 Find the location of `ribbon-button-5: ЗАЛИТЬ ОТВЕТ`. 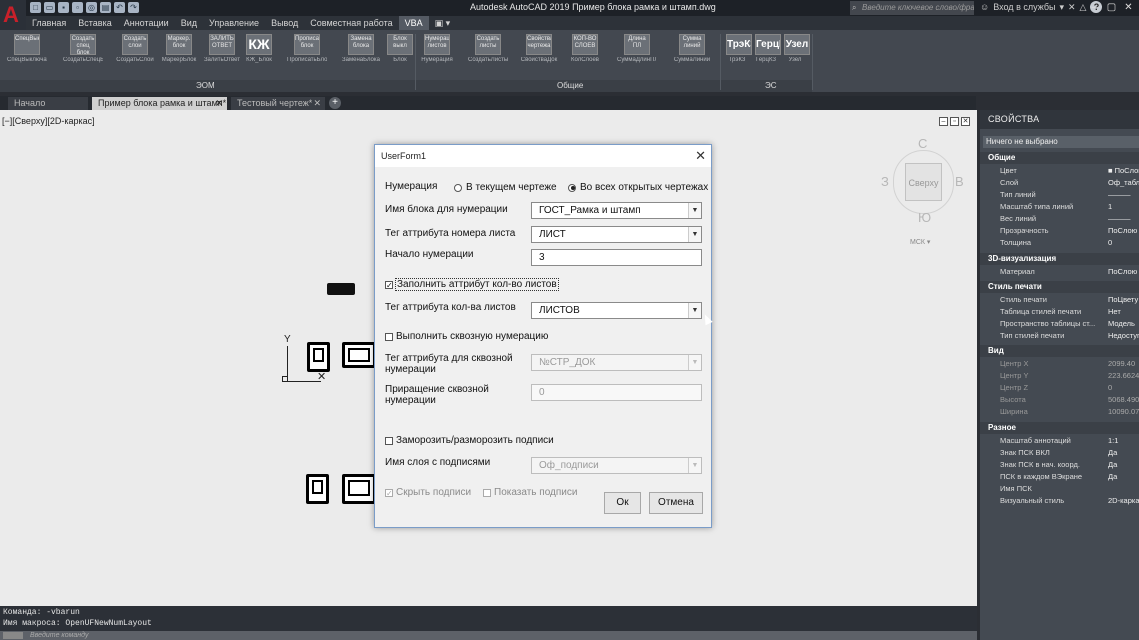

ribbon-button-5: ЗАЛИТЬ ОТВЕТ is located at coordinates (222, 44).